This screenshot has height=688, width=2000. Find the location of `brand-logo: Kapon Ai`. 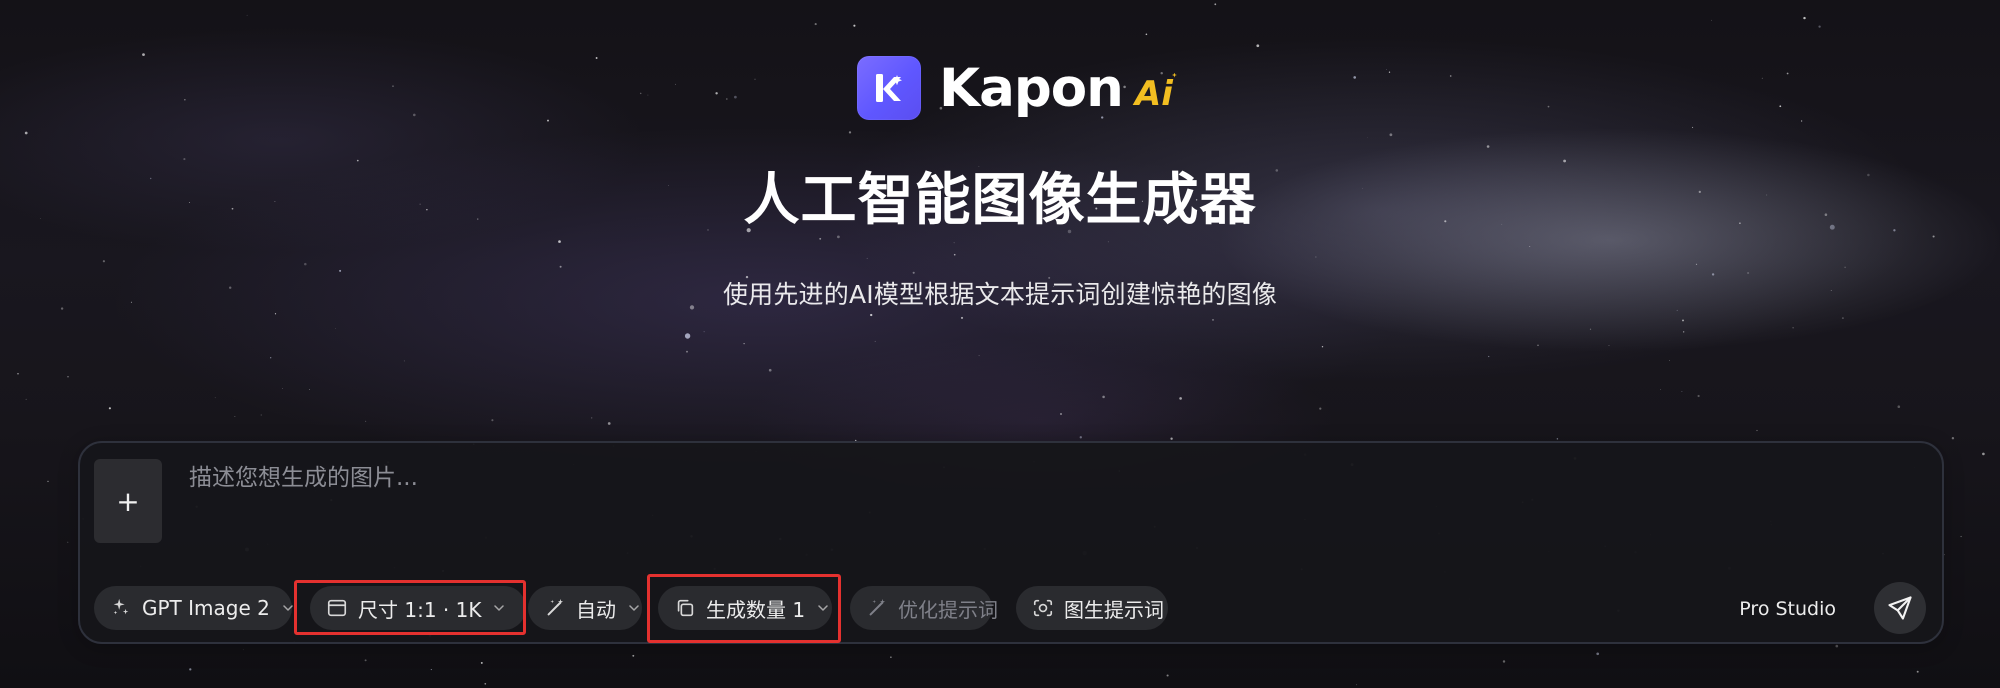

brand-logo: Kapon Ai is located at coordinates (1015, 88).